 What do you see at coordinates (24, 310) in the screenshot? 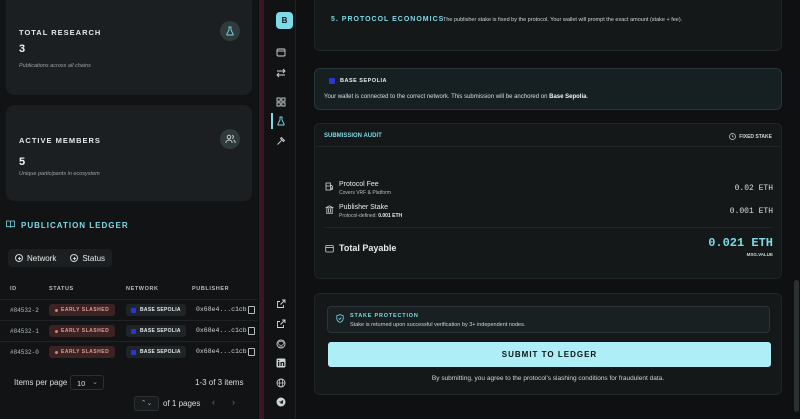
I see `row-id: #84532-2` at bounding box center [24, 310].